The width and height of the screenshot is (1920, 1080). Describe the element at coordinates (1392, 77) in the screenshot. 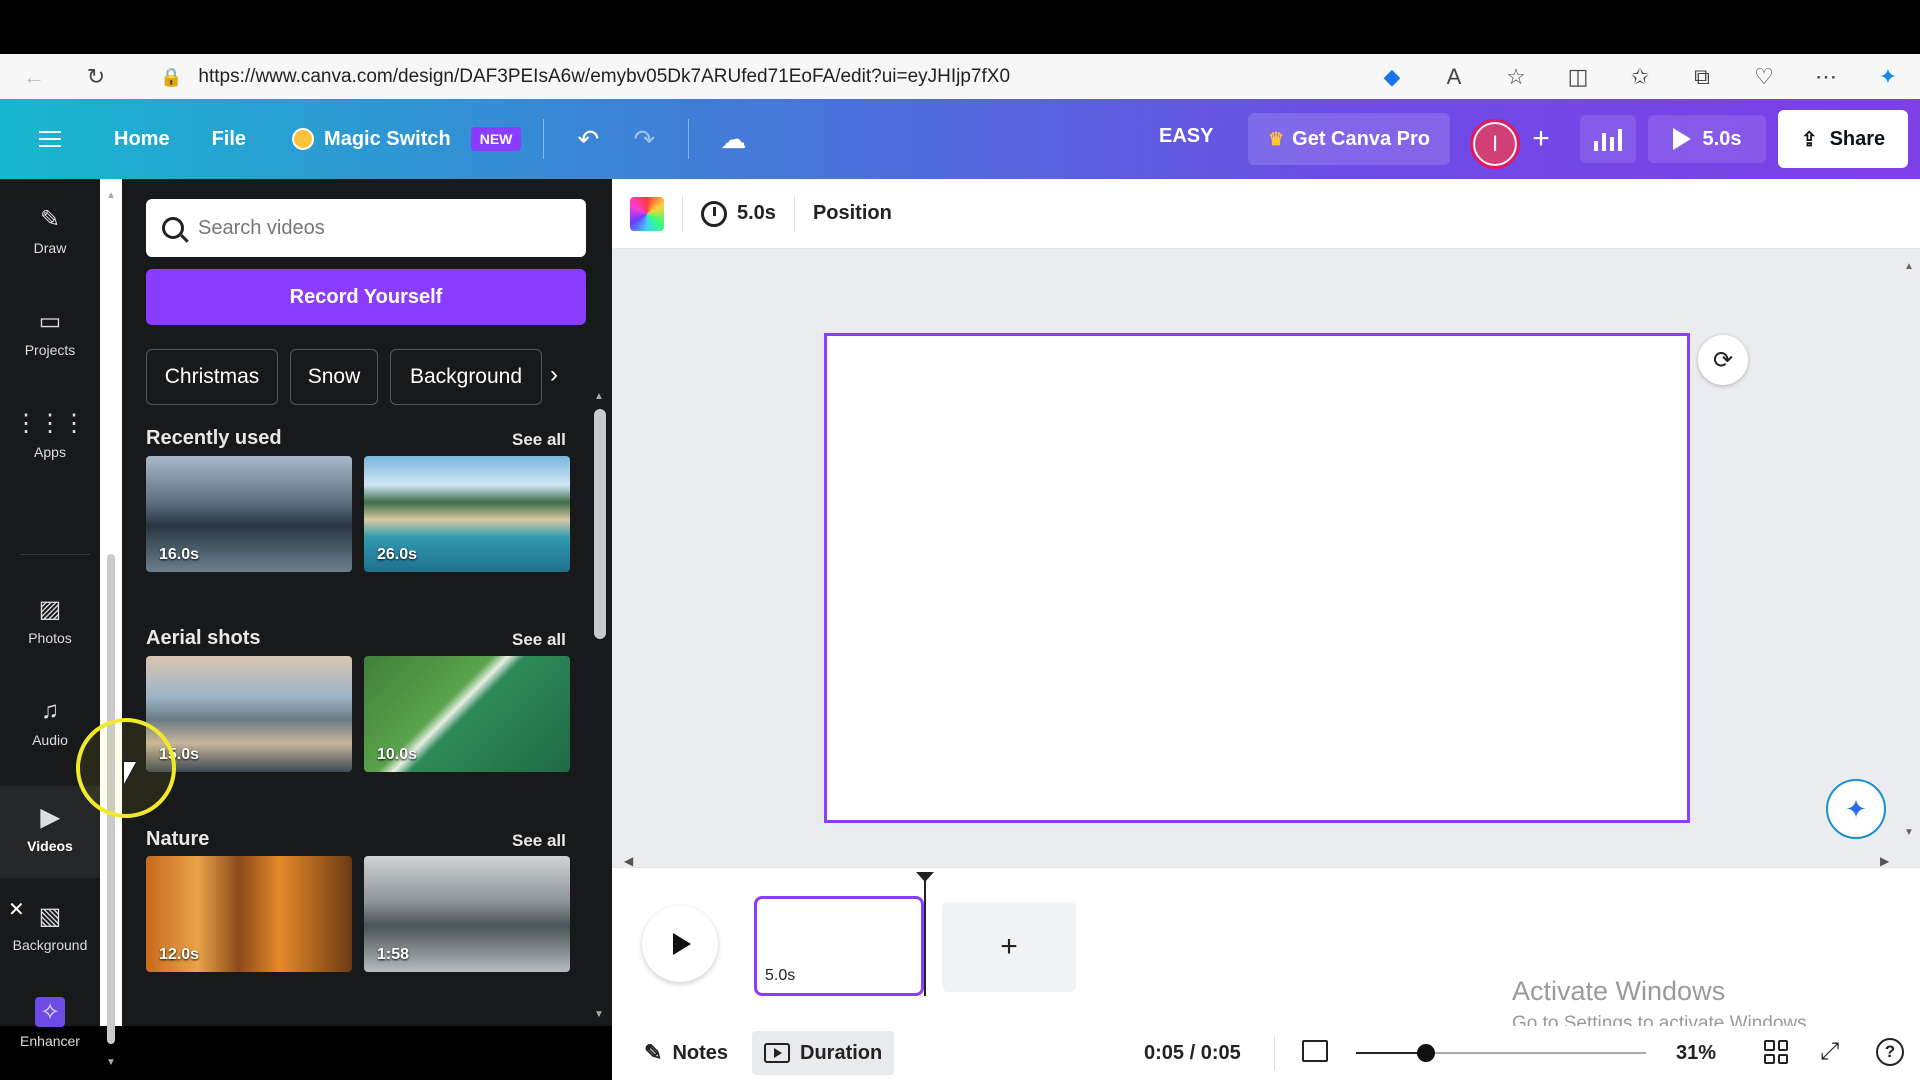

I see `tag-icon: ◆` at that location.